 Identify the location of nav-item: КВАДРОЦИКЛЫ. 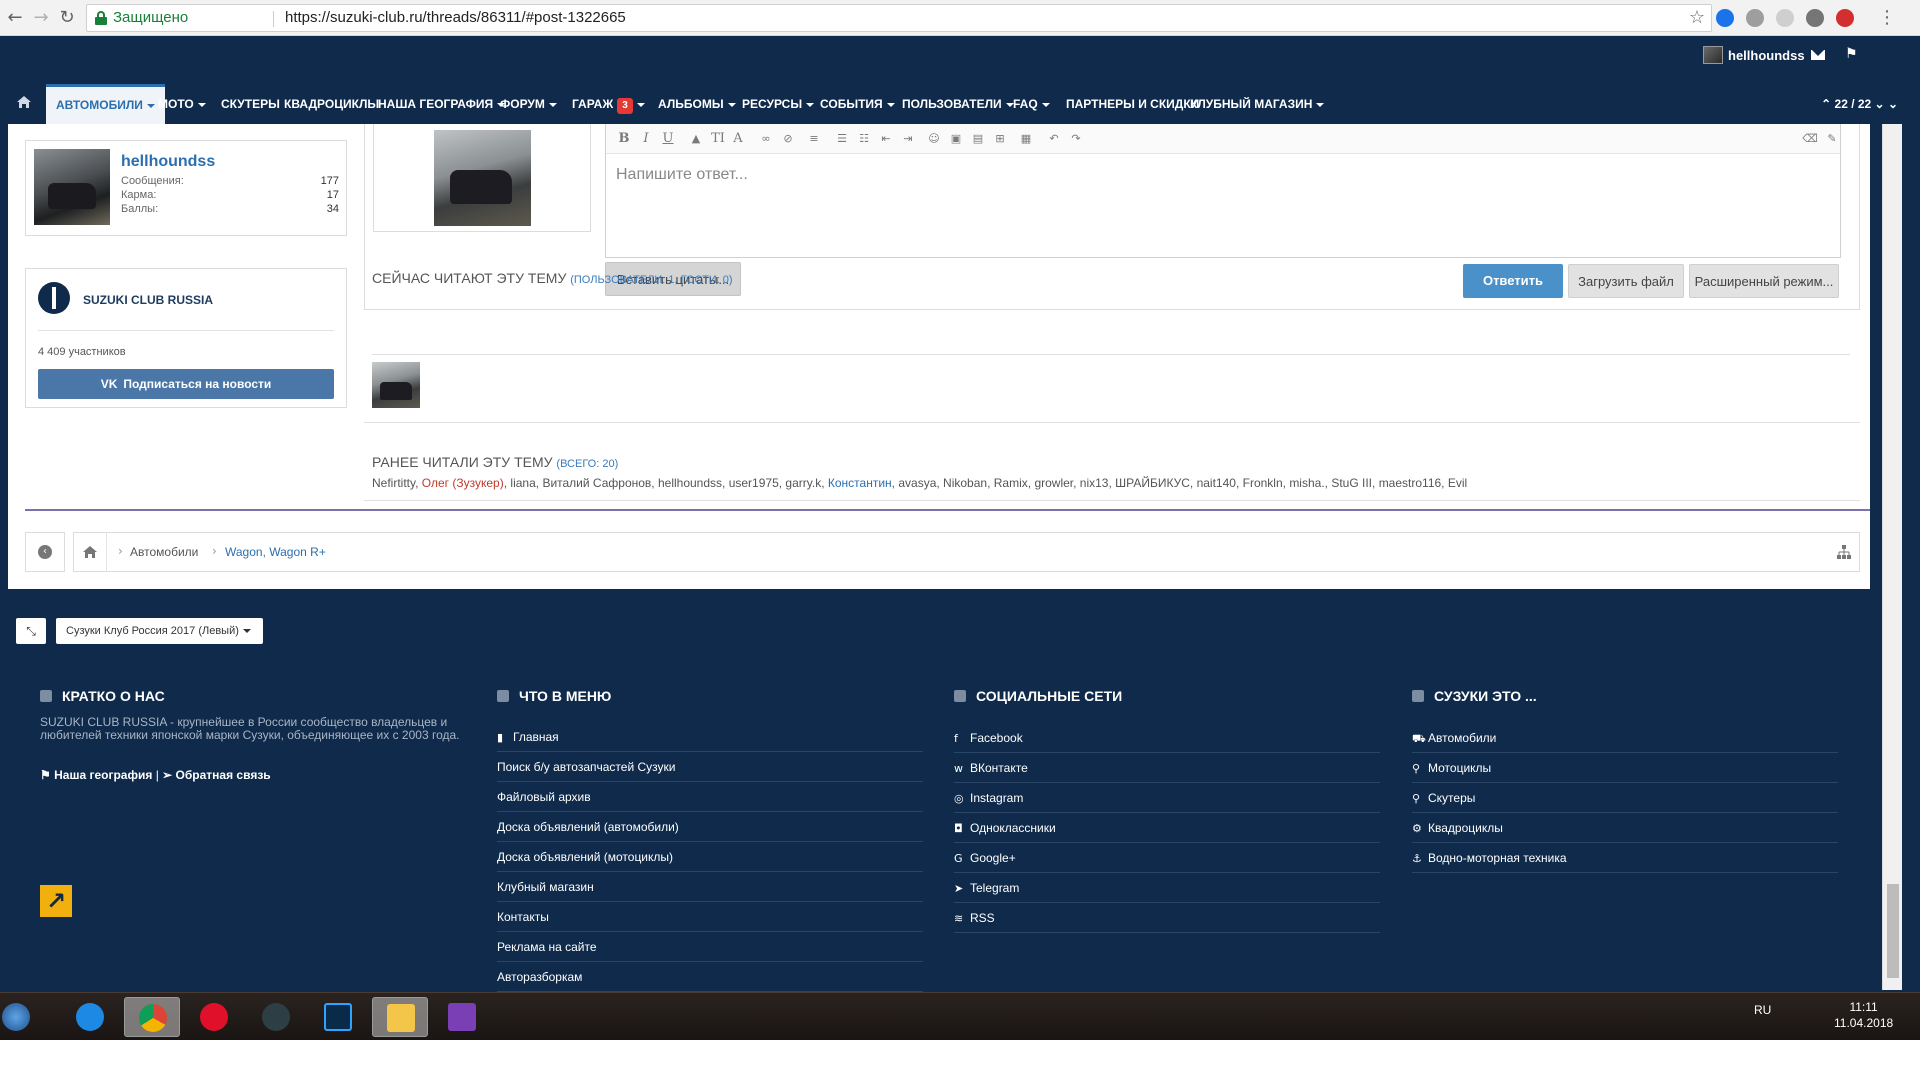
(331, 104).